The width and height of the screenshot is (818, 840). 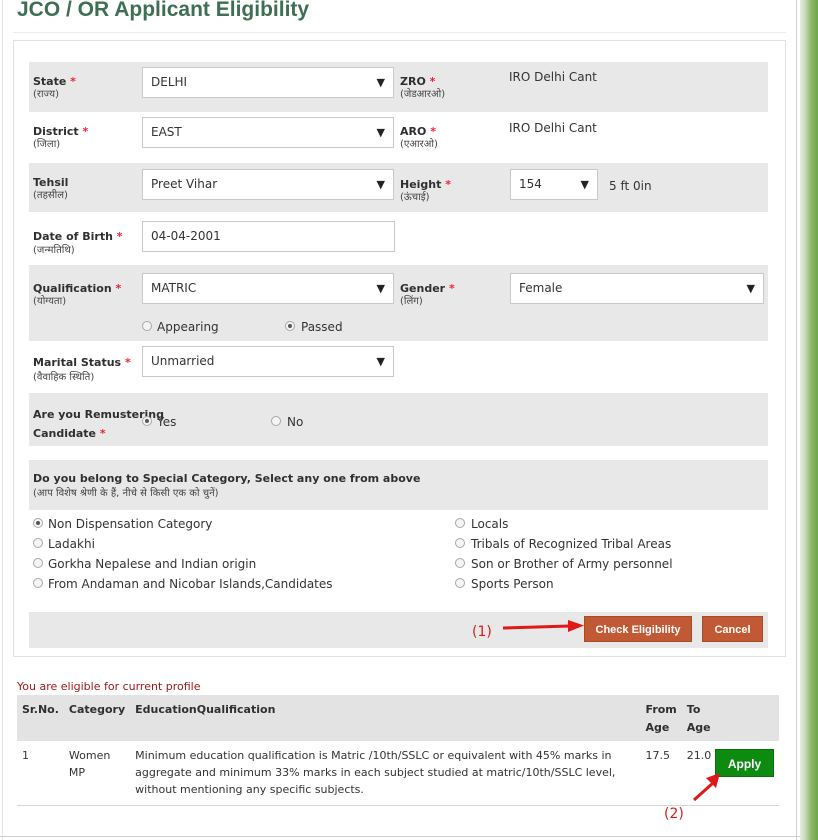 I want to click on remuster-yes-radio, so click(x=147, y=421).